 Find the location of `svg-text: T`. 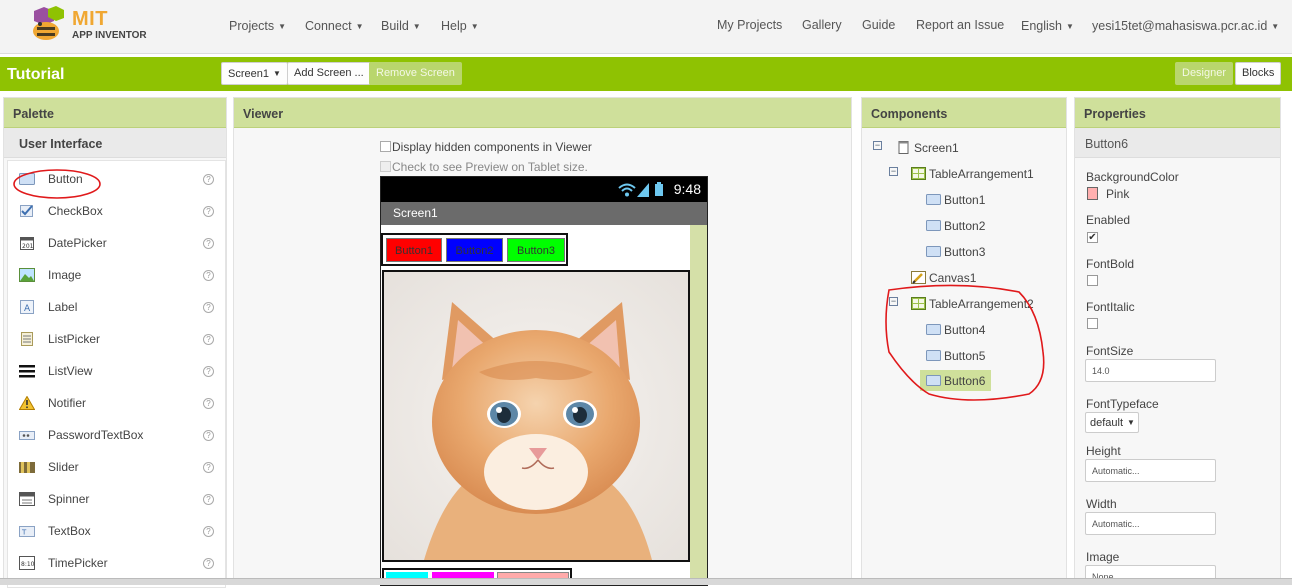

svg-text: T is located at coordinates (24, 533).